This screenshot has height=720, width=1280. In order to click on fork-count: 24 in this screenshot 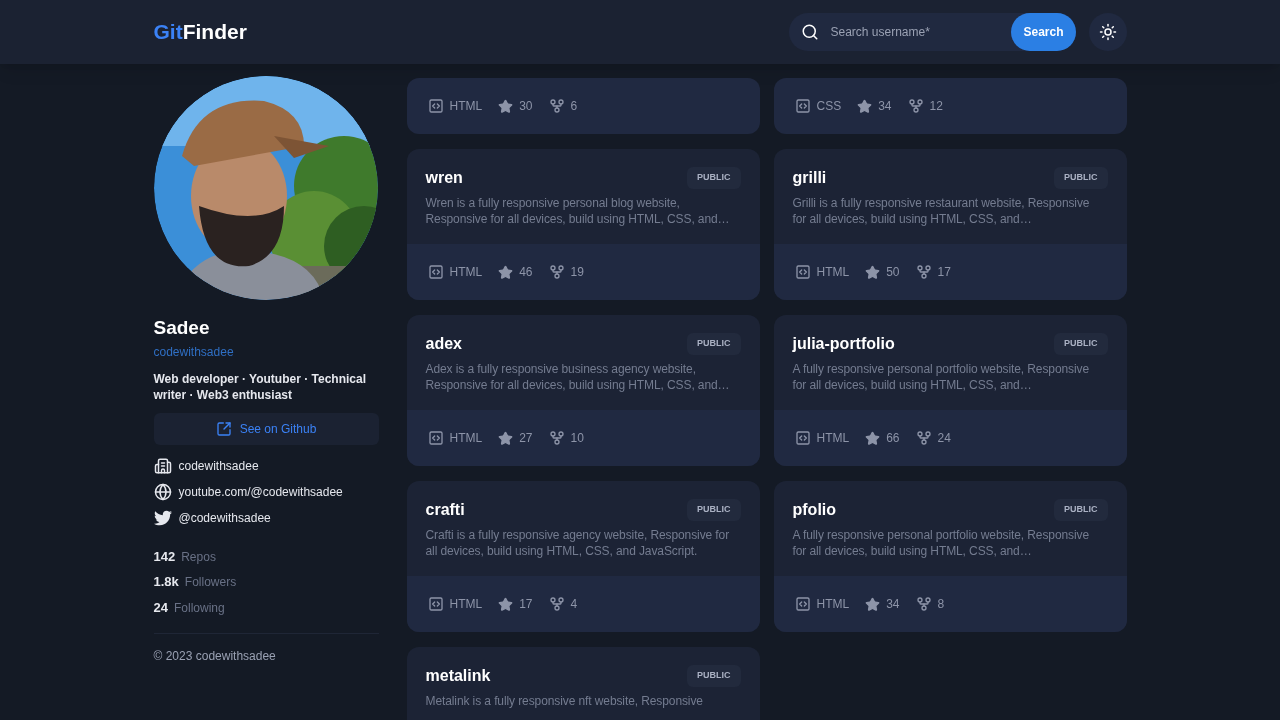, I will do `click(944, 438)`.